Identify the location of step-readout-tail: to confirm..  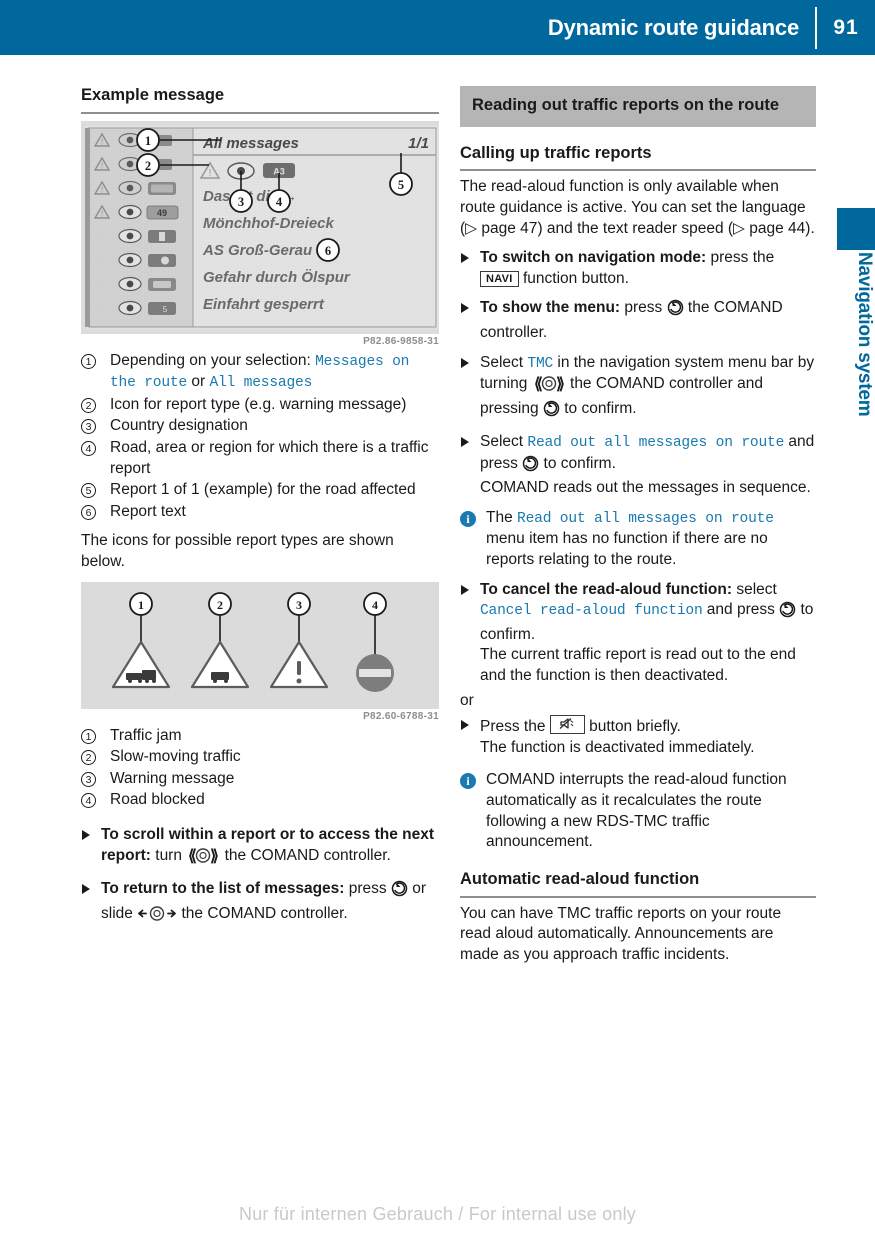
(577, 463).